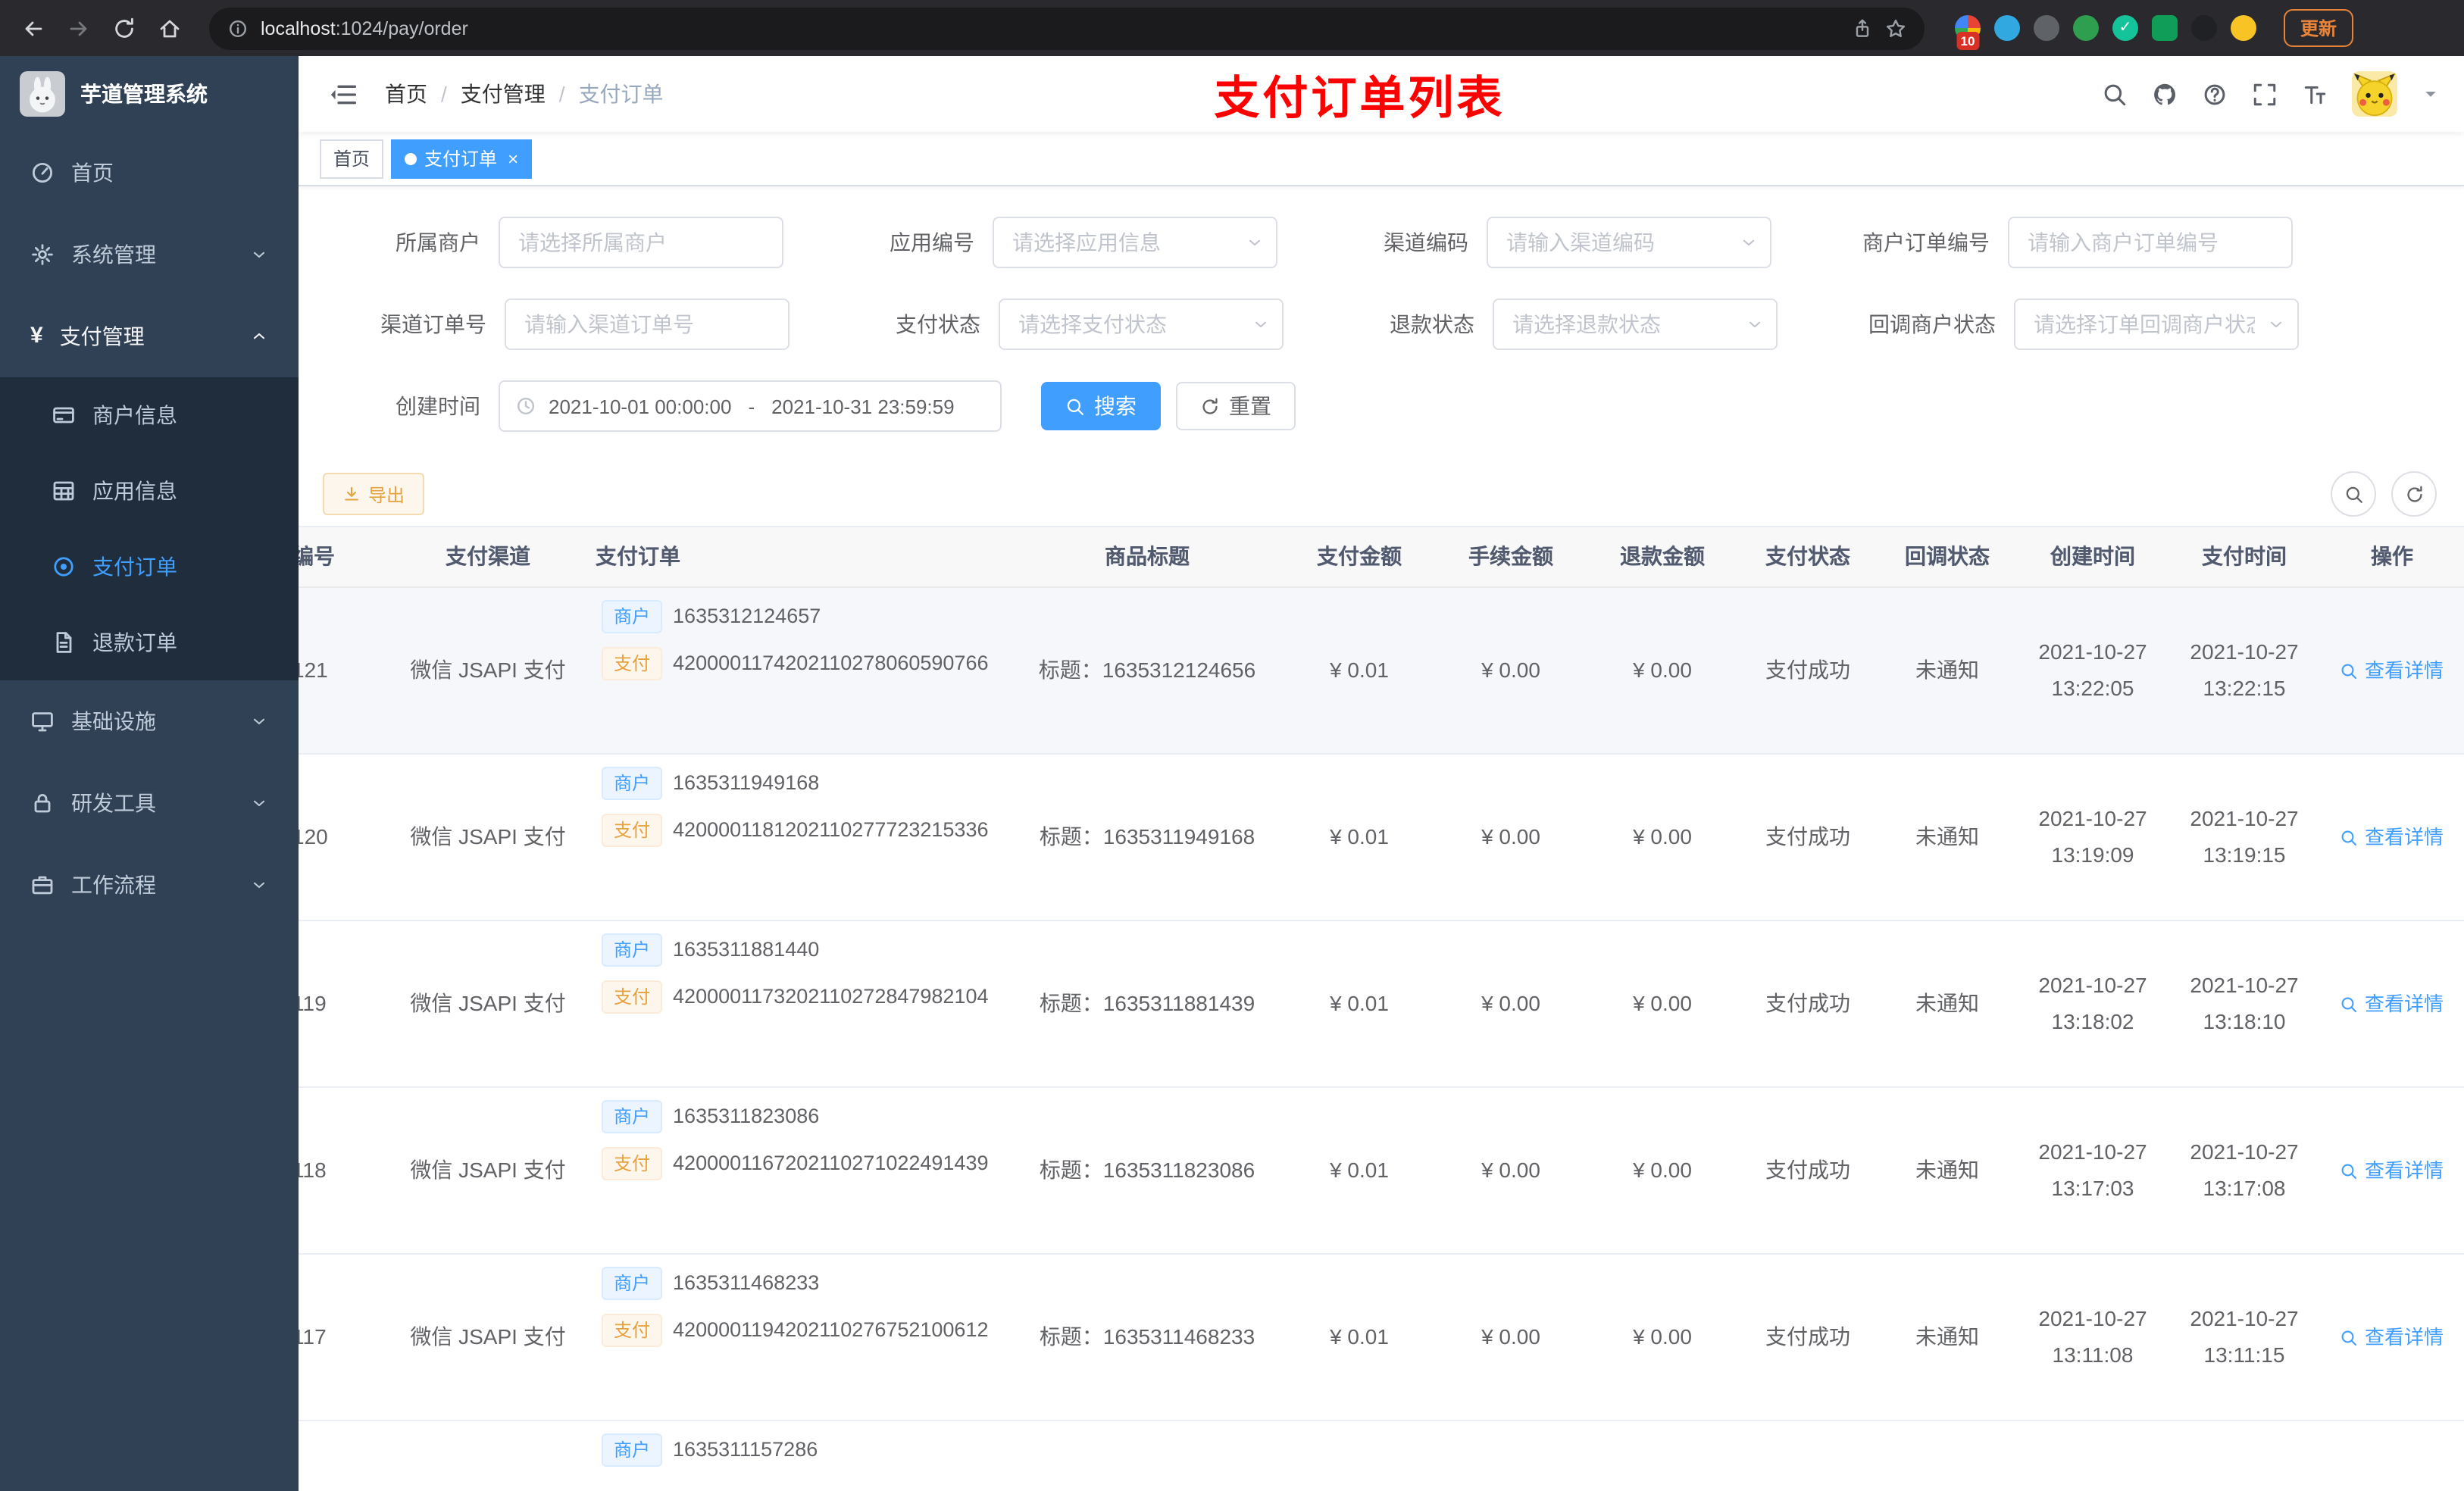 The width and height of the screenshot is (2464, 1491). I want to click on cell-fee, so click(1511, 1456).